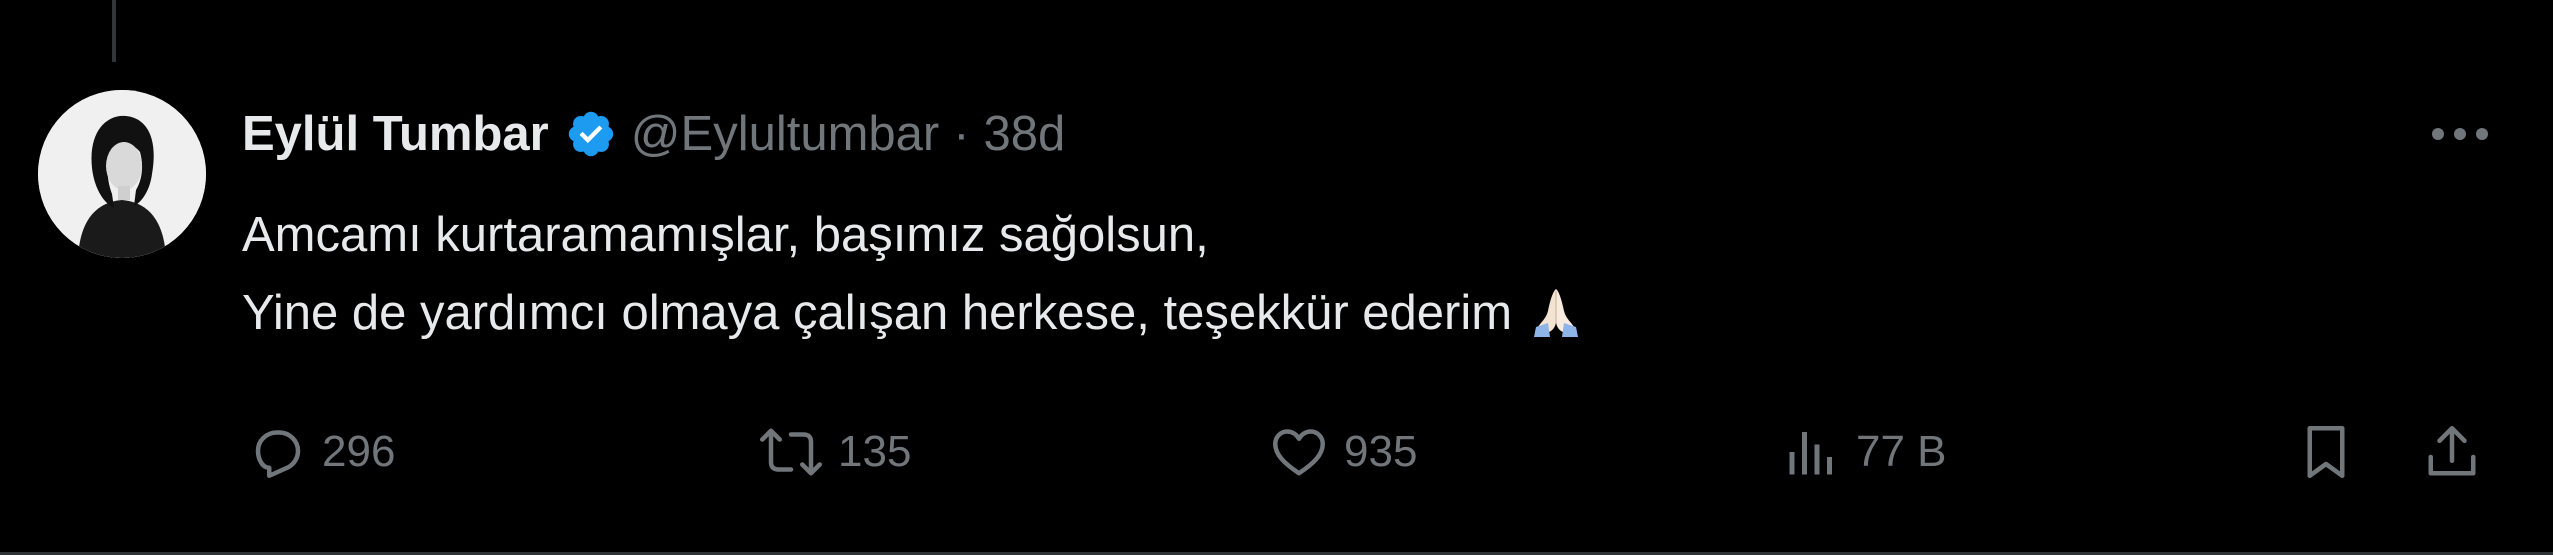 This screenshot has height=555, width=2553. I want to click on tweet-actions-bar: 296 135 935 77 B, so click(1276, 452).